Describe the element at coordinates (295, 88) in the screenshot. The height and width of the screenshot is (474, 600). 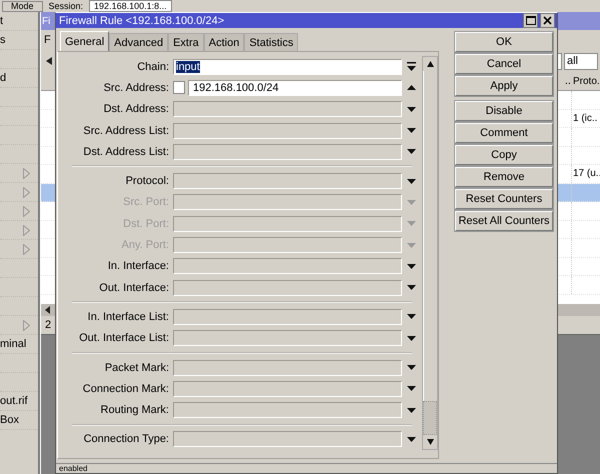
I see `address-field: 192.168.100.0/24` at that location.